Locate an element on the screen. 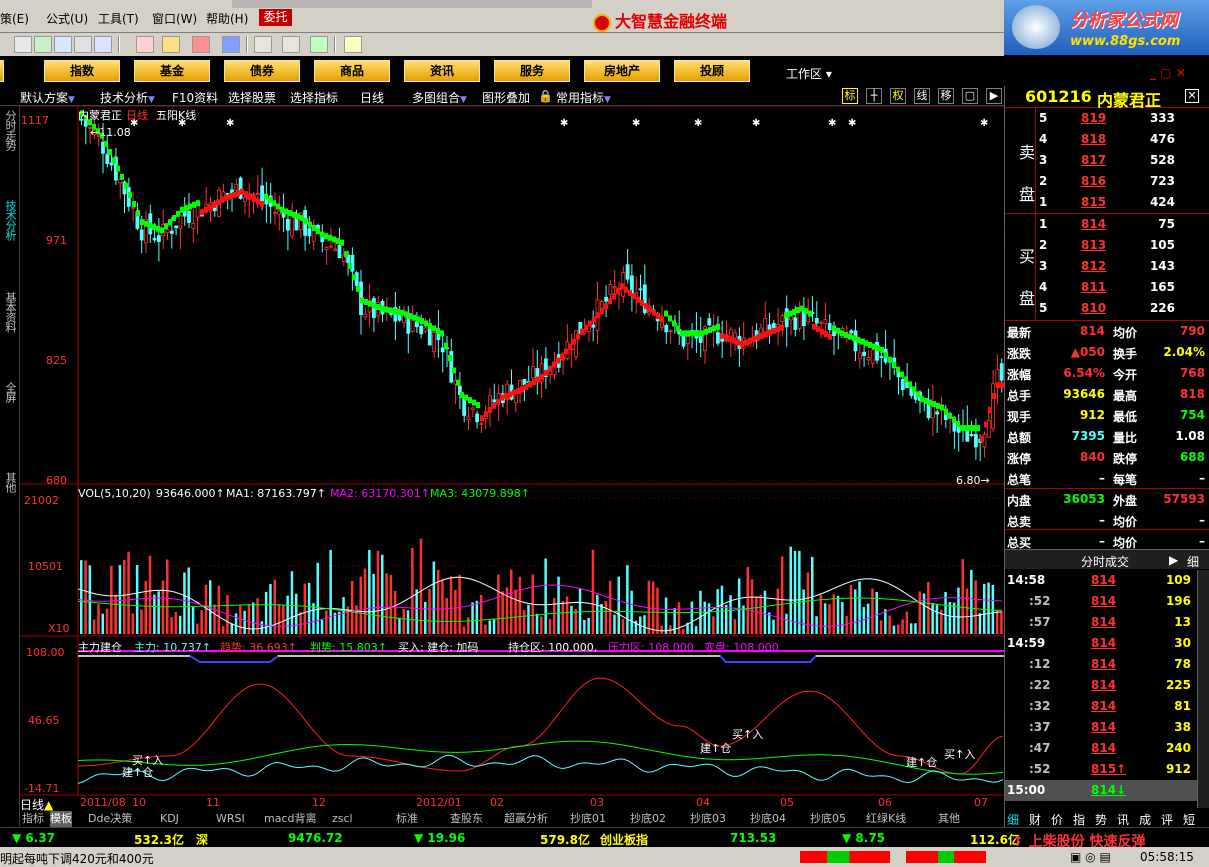  indicator-tab-7: 标准 is located at coordinates (407, 819).